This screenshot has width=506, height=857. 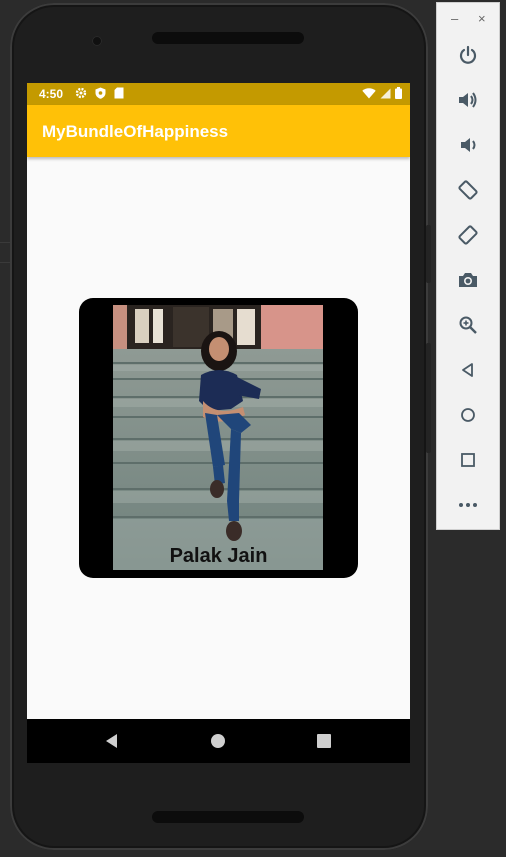 I want to click on close-button: ×, so click(x=482, y=18).